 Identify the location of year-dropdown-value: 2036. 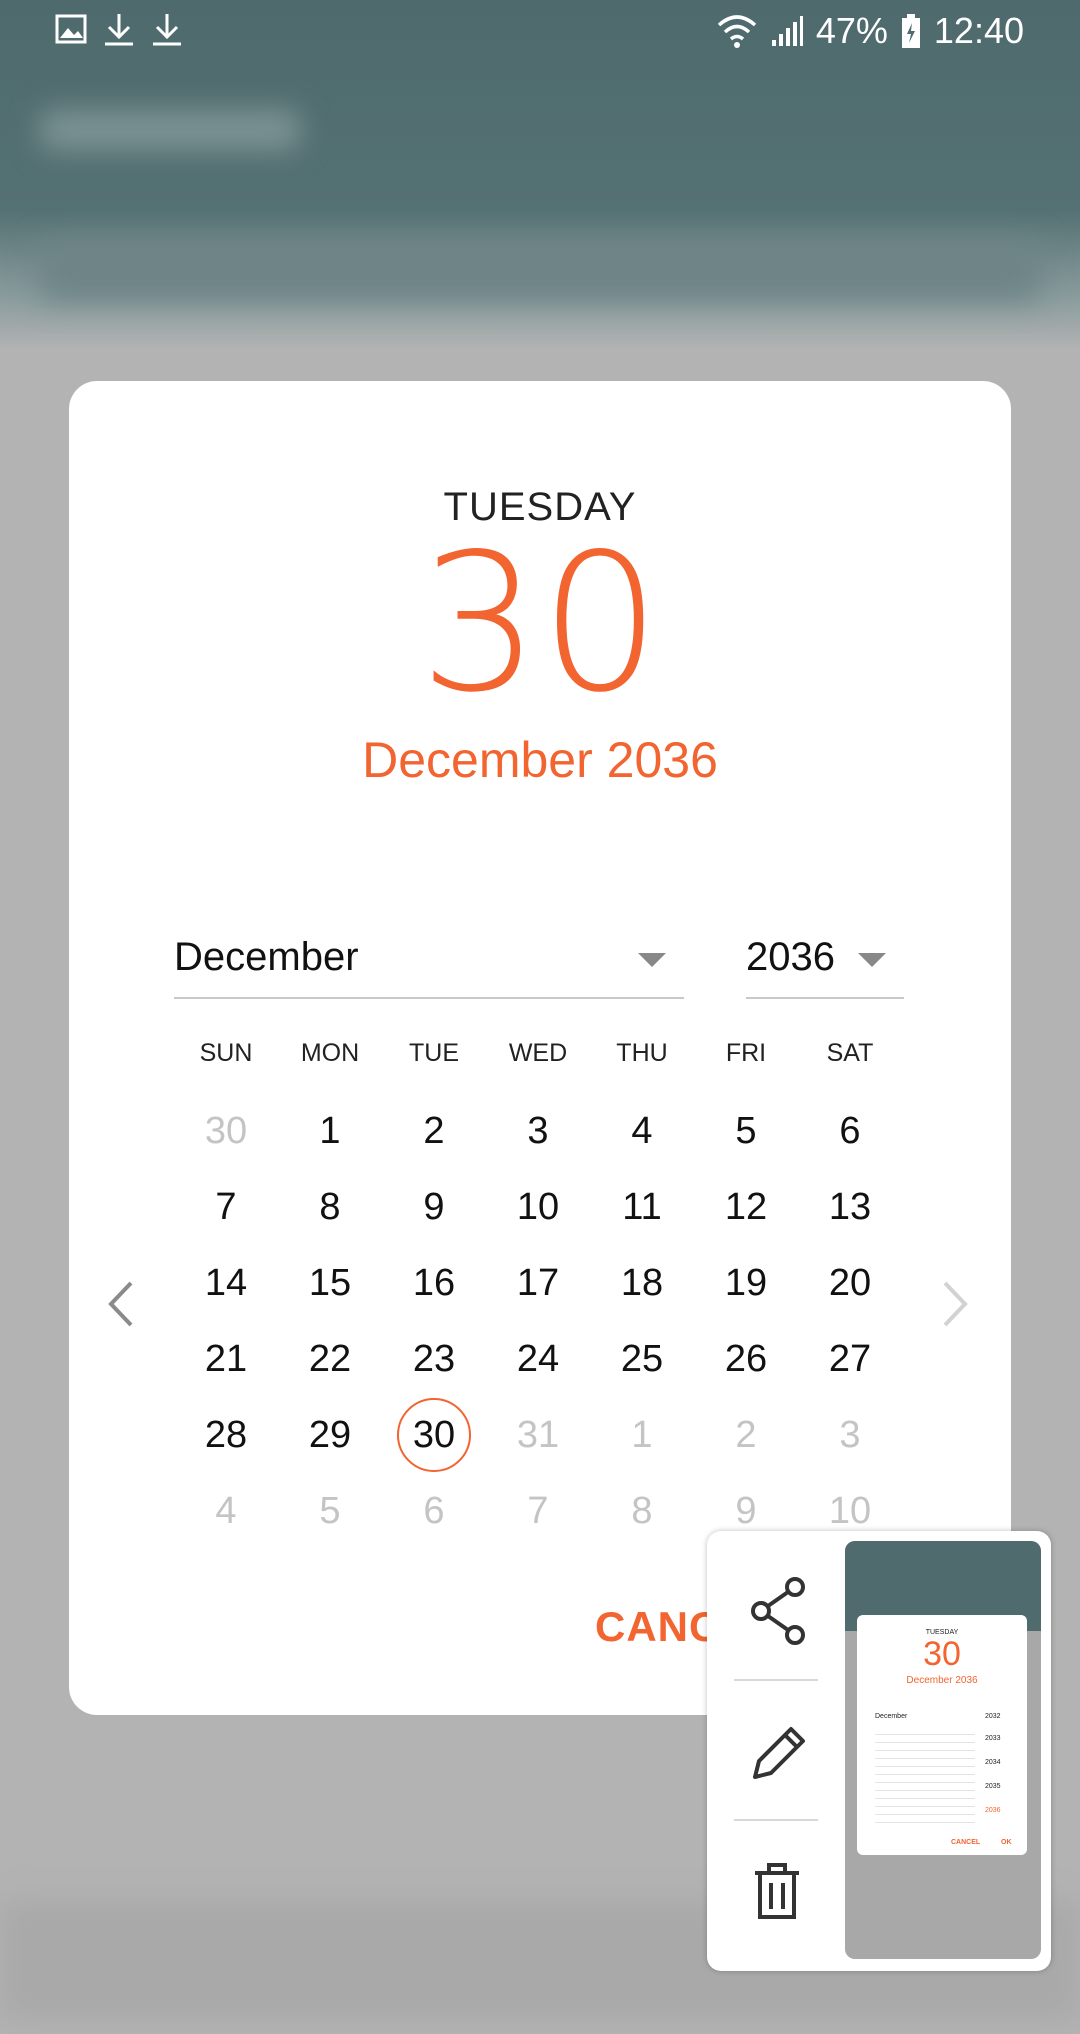
(790, 957).